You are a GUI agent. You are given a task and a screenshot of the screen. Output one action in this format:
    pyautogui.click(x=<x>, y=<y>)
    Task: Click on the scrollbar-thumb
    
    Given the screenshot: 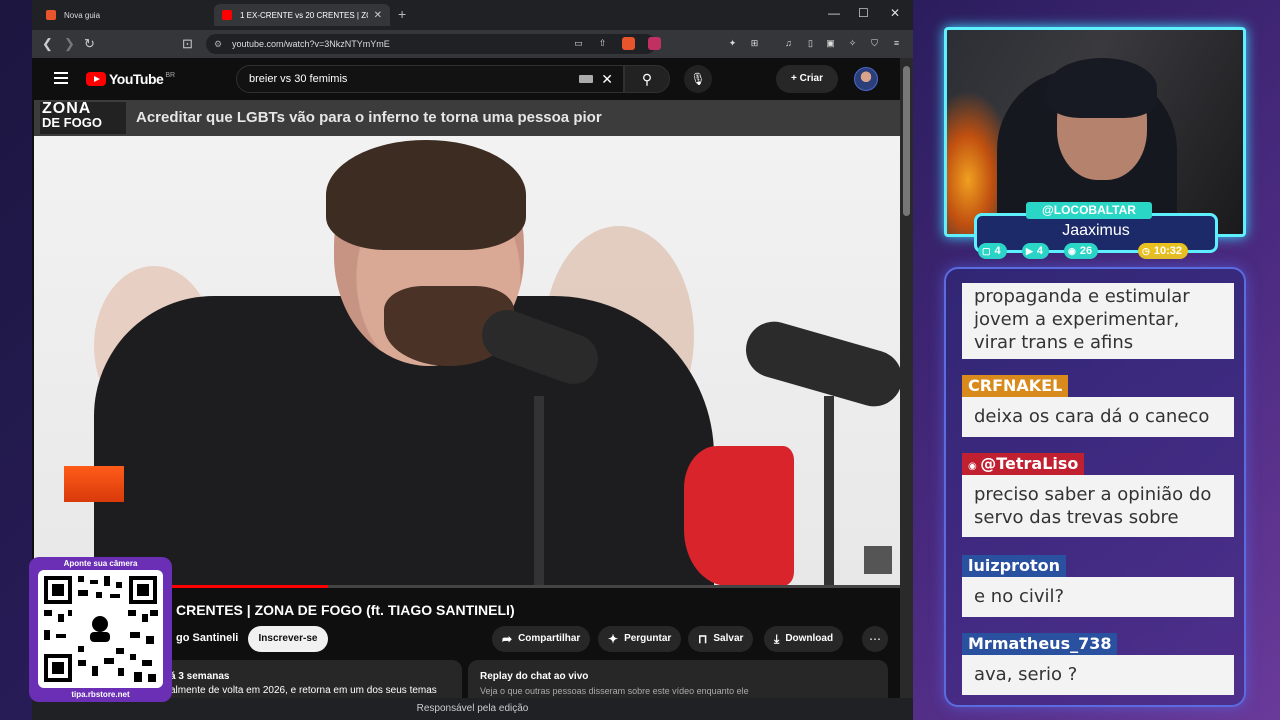 What is the action you would take?
    pyautogui.click(x=906, y=141)
    